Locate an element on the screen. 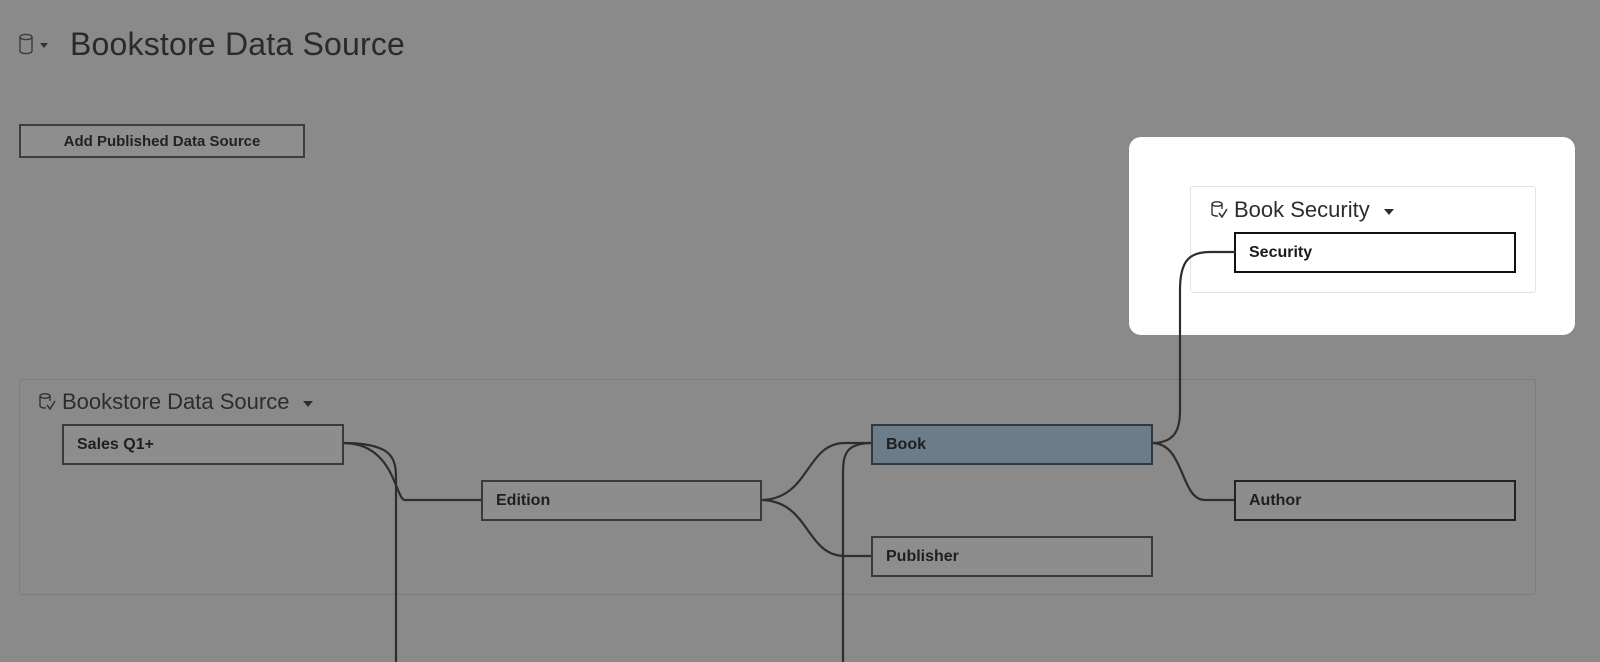  book-security-panel-header: Book Security is located at coordinates (1302, 210).